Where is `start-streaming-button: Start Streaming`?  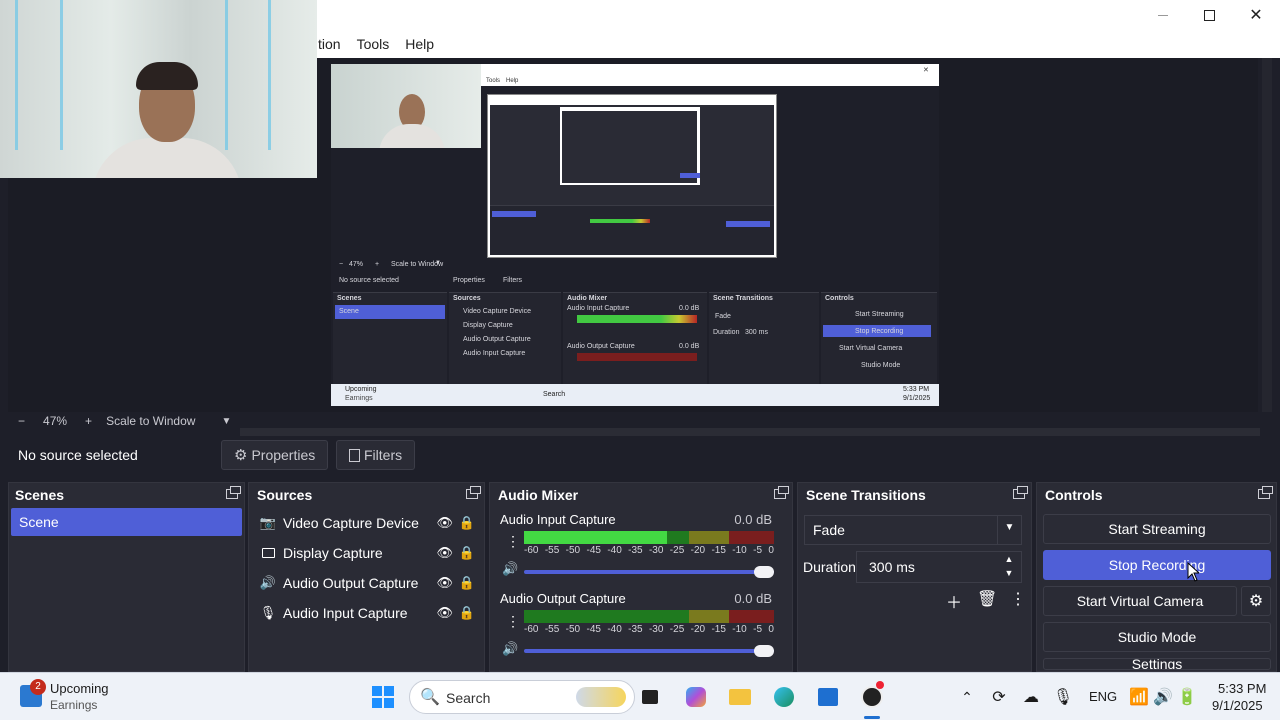
start-streaming-button: Start Streaming is located at coordinates (1157, 529).